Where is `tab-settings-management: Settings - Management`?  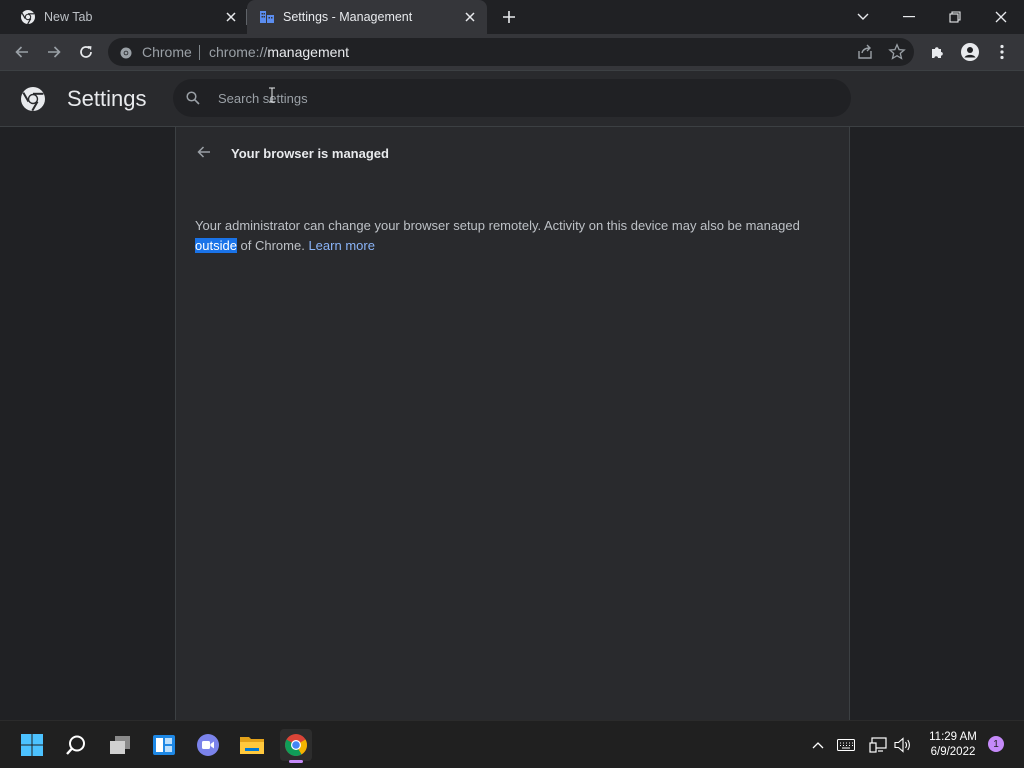 tab-settings-management: Settings - Management is located at coordinates (367, 17).